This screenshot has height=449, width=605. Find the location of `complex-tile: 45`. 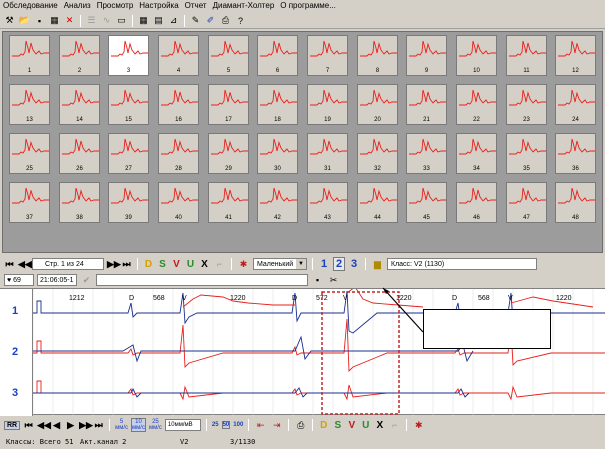

complex-tile: 45 is located at coordinates (426, 202).